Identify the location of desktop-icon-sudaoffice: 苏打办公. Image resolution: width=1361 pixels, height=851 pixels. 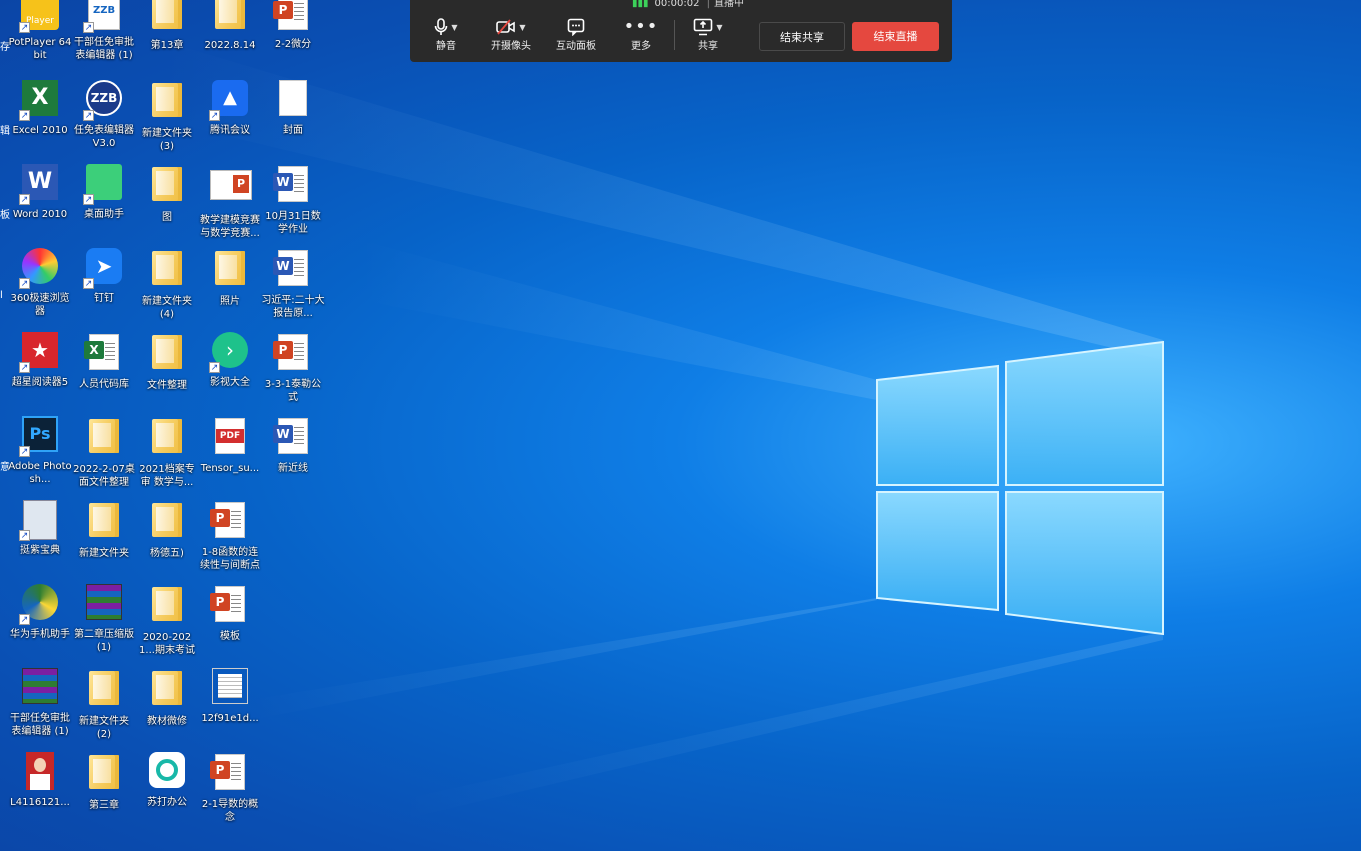
(167, 780).